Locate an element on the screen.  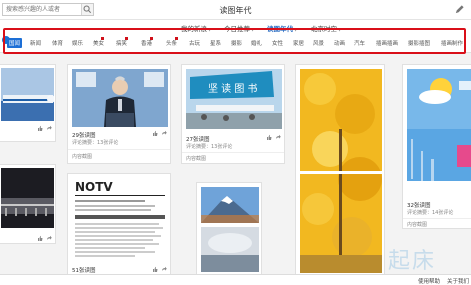
category-item: 动画 is located at coordinates (339, 43).